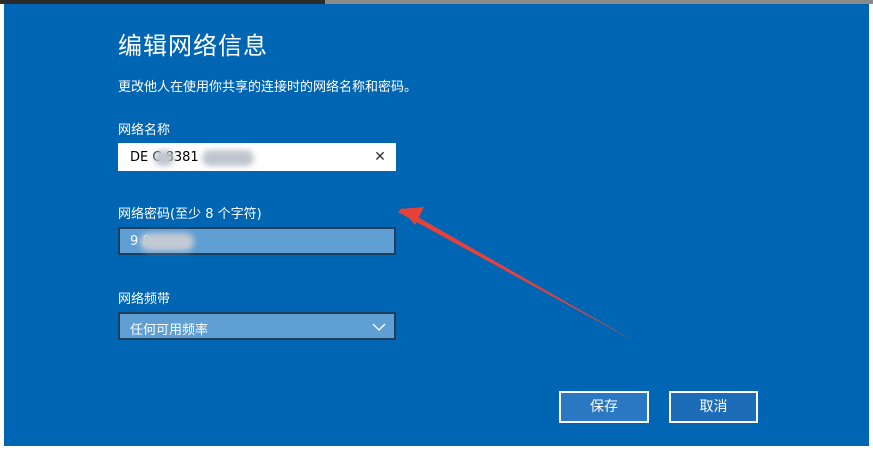 The width and height of the screenshot is (873, 450). Describe the element at coordinates (257, 157) in the screenshot. I see `network-name-input: DE C 8381 ✕` at that location.